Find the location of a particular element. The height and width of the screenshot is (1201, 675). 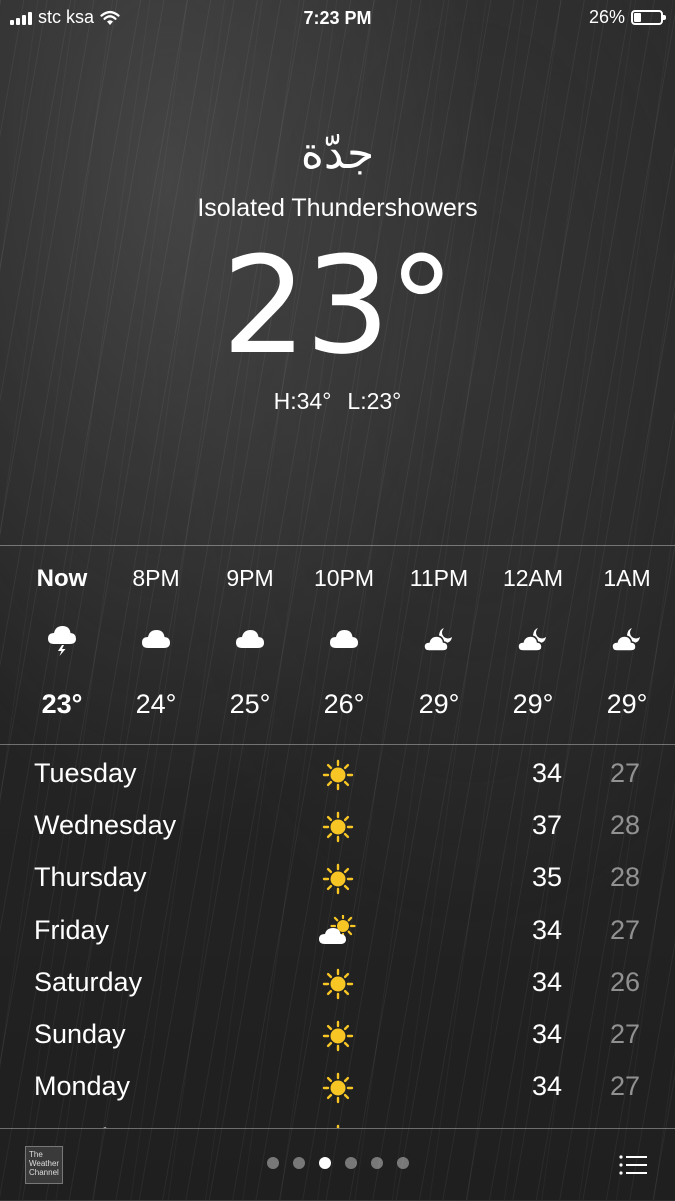

bottom-toolbar: The Weather Channel is located at coordinates (337, 1164).